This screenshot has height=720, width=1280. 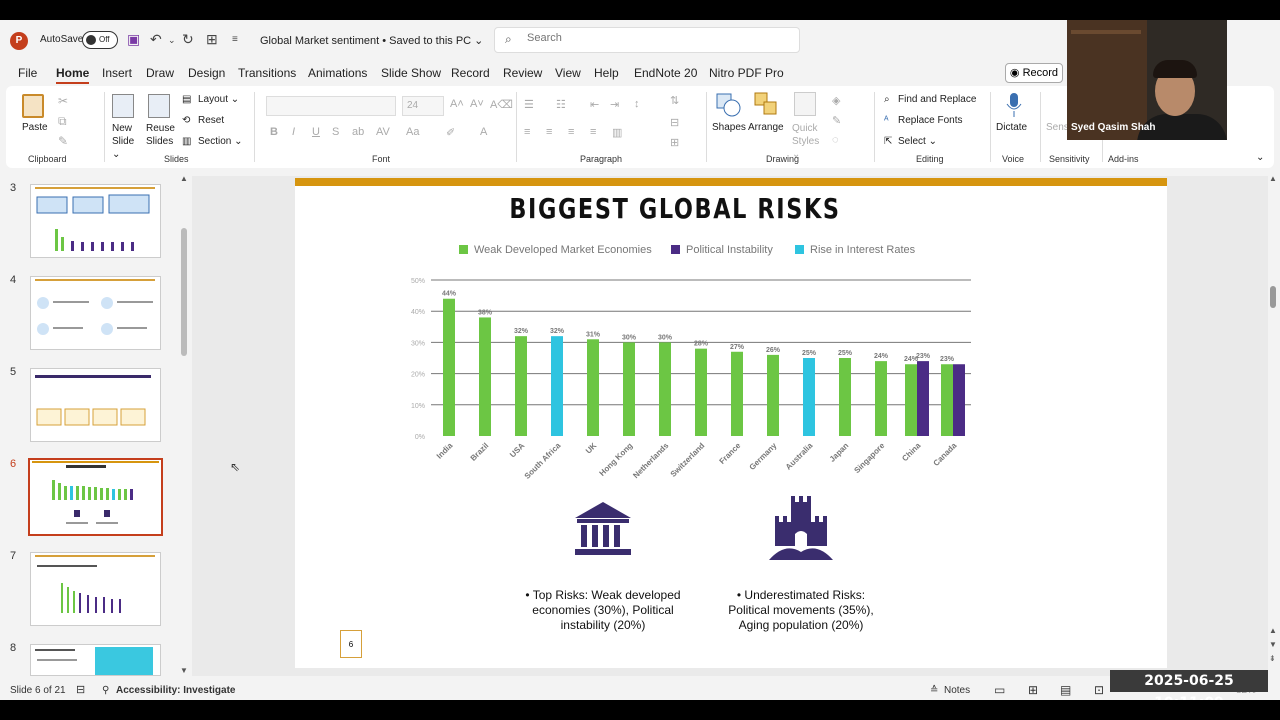 What do you see at coordinates (930, 120) in the screenshot?
I see `replace-fonts-button: Replace Fonts` at bounding box center [930, 120].